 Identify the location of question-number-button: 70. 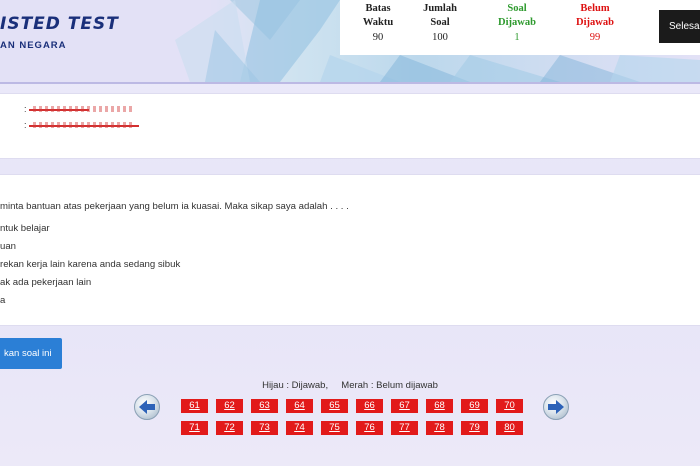
(509, 406).